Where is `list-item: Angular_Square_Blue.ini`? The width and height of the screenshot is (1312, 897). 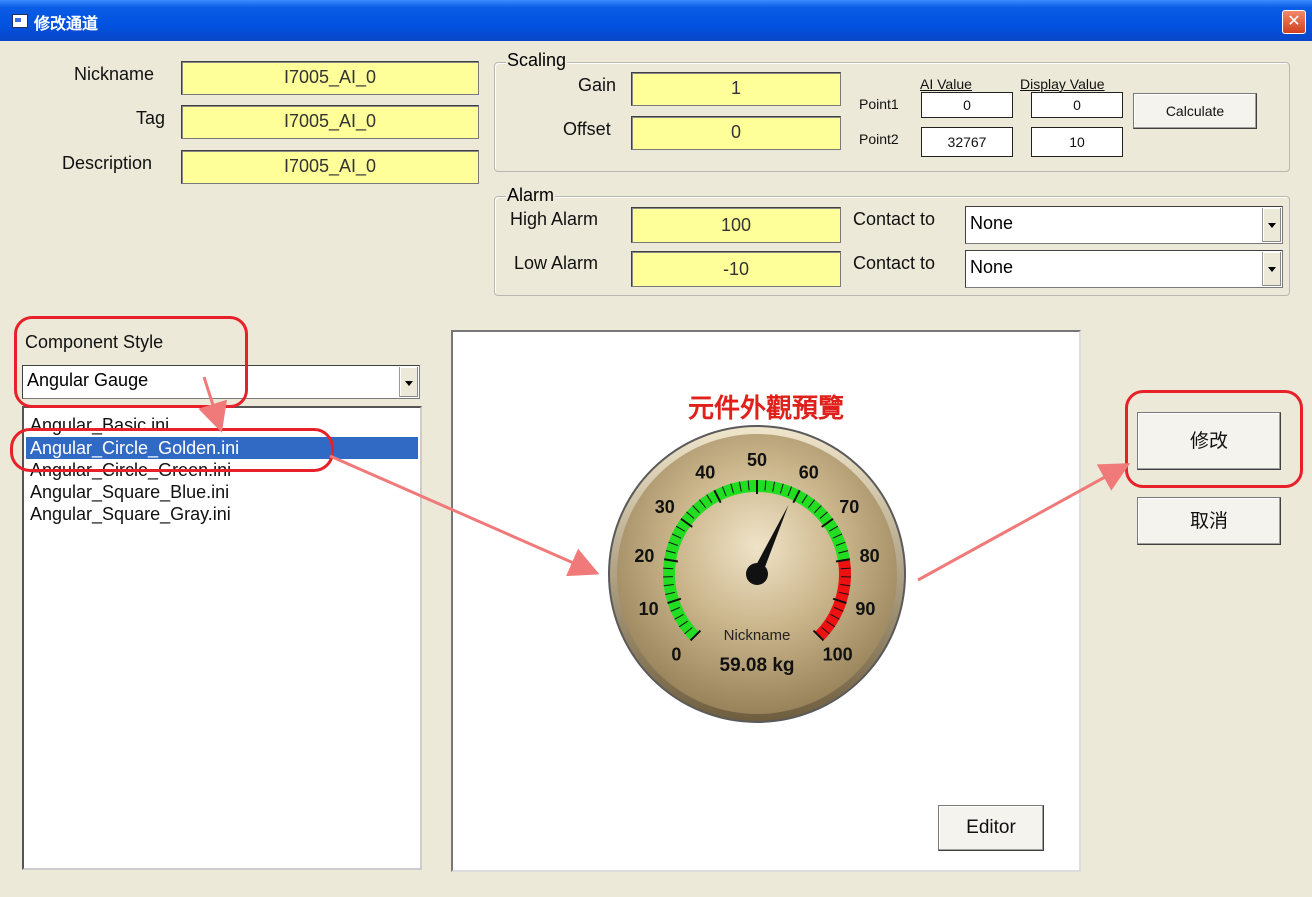 list-item: Angular_Square_Blue.ini is located at coordinates (129, 492).